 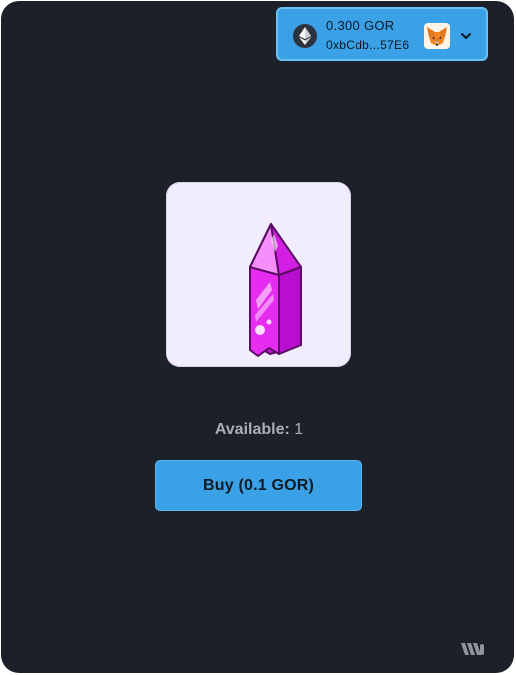 What do you see at coordinates (368, 45) in the screenshot?
I see `wallet-address: 0xbCdb...57E6` at bounding box center [368, 45].